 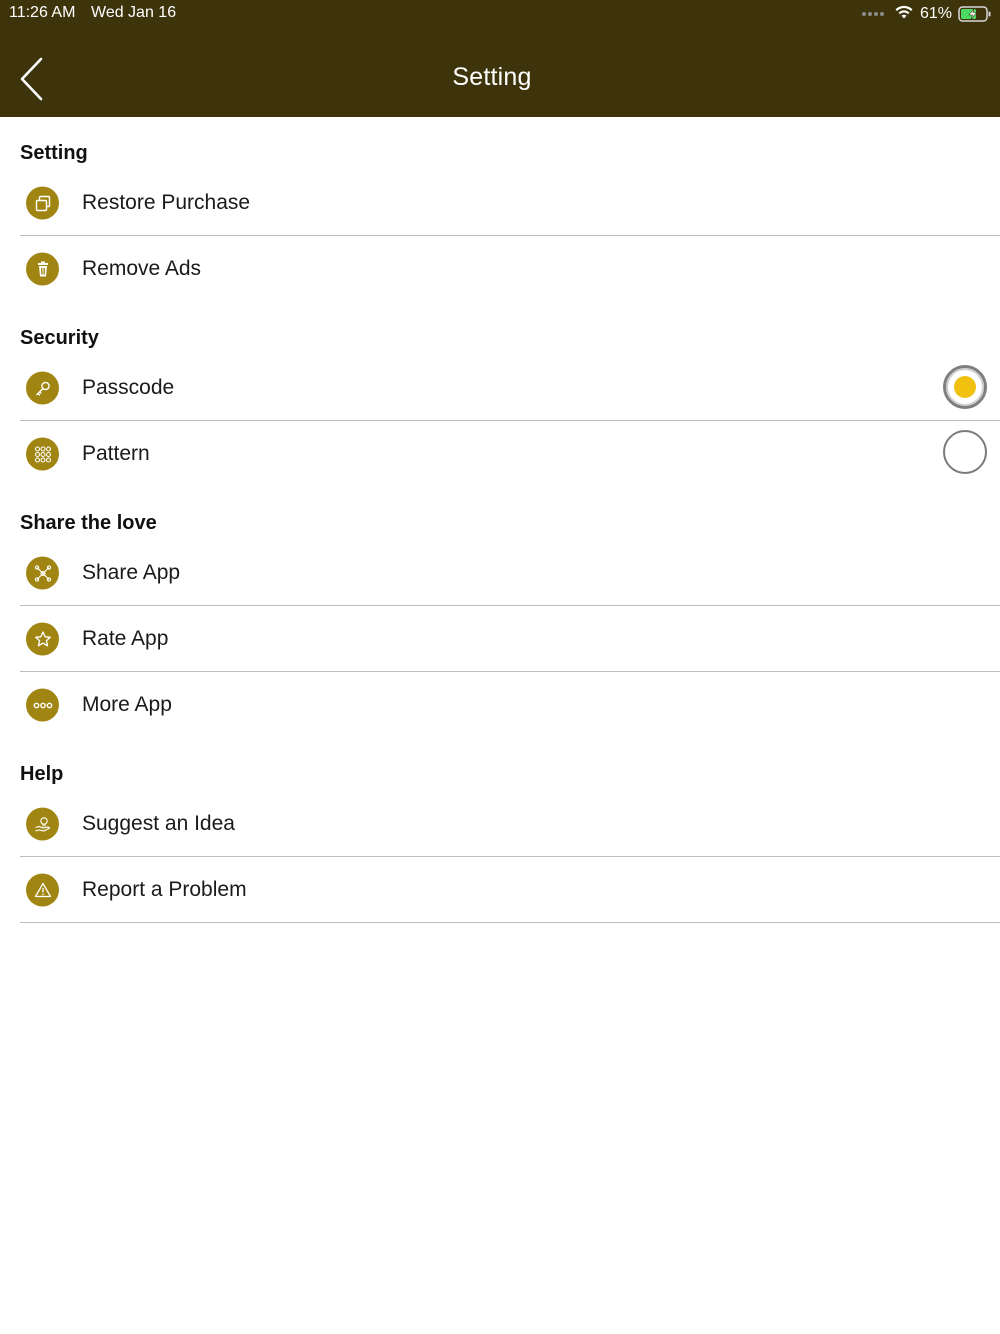 What do you see at coordinates (116, 453) in the screenshot?
I see `pattern-label: Pattern` at bounding box center [116, 453].